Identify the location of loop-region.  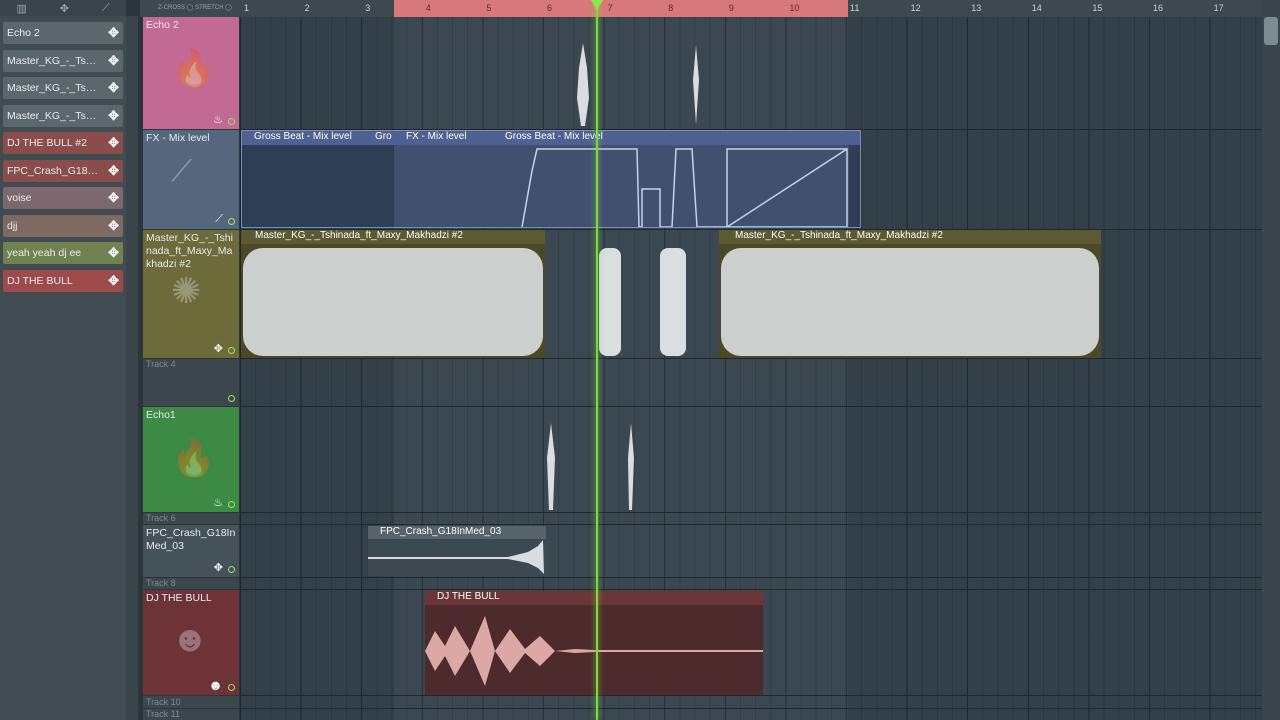
(621, 8).